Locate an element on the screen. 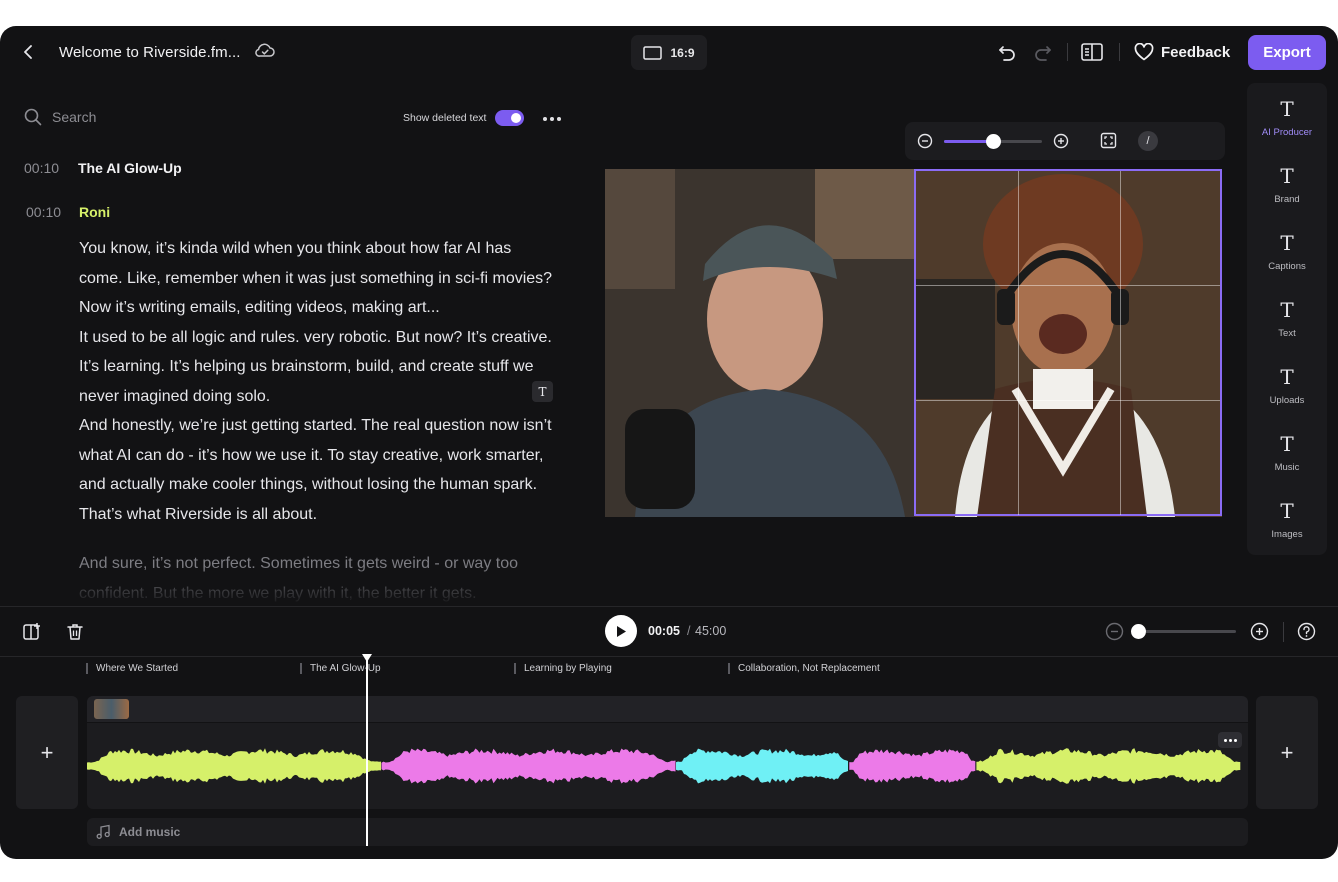 The height and width of the screenshot is (882, 1338). clip-more-options-icon is located at coordinates (1230, 740).